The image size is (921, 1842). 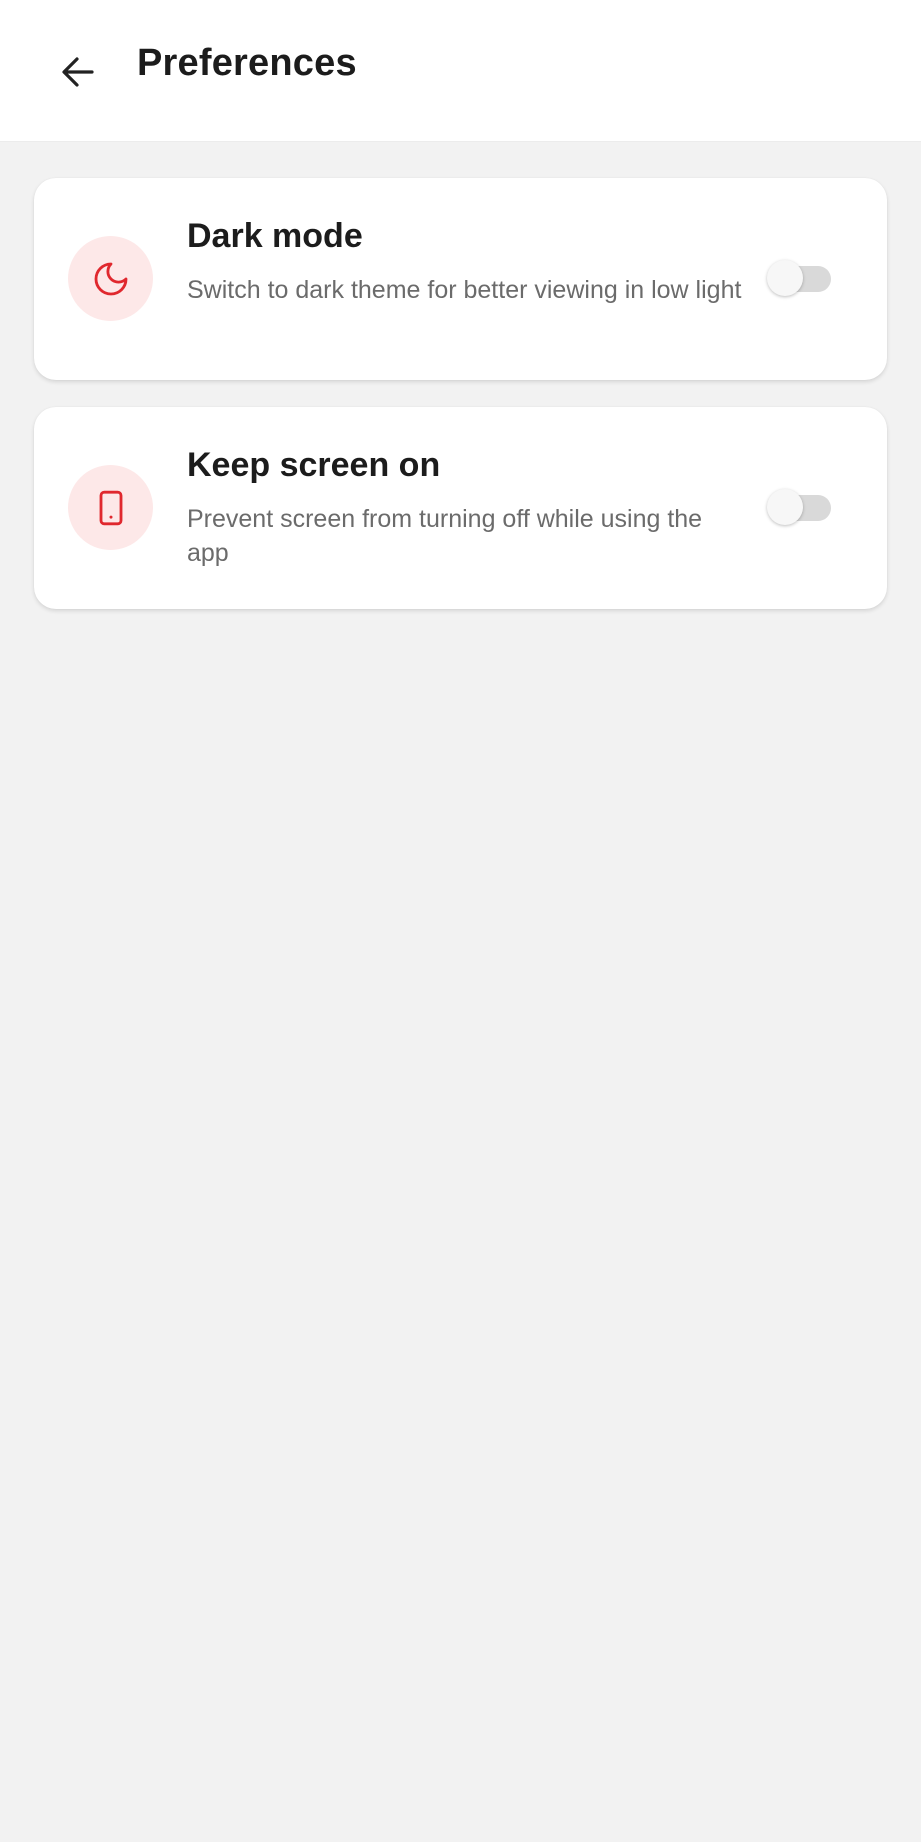 I want to click on phone-icon, so click(x=110, y=507).